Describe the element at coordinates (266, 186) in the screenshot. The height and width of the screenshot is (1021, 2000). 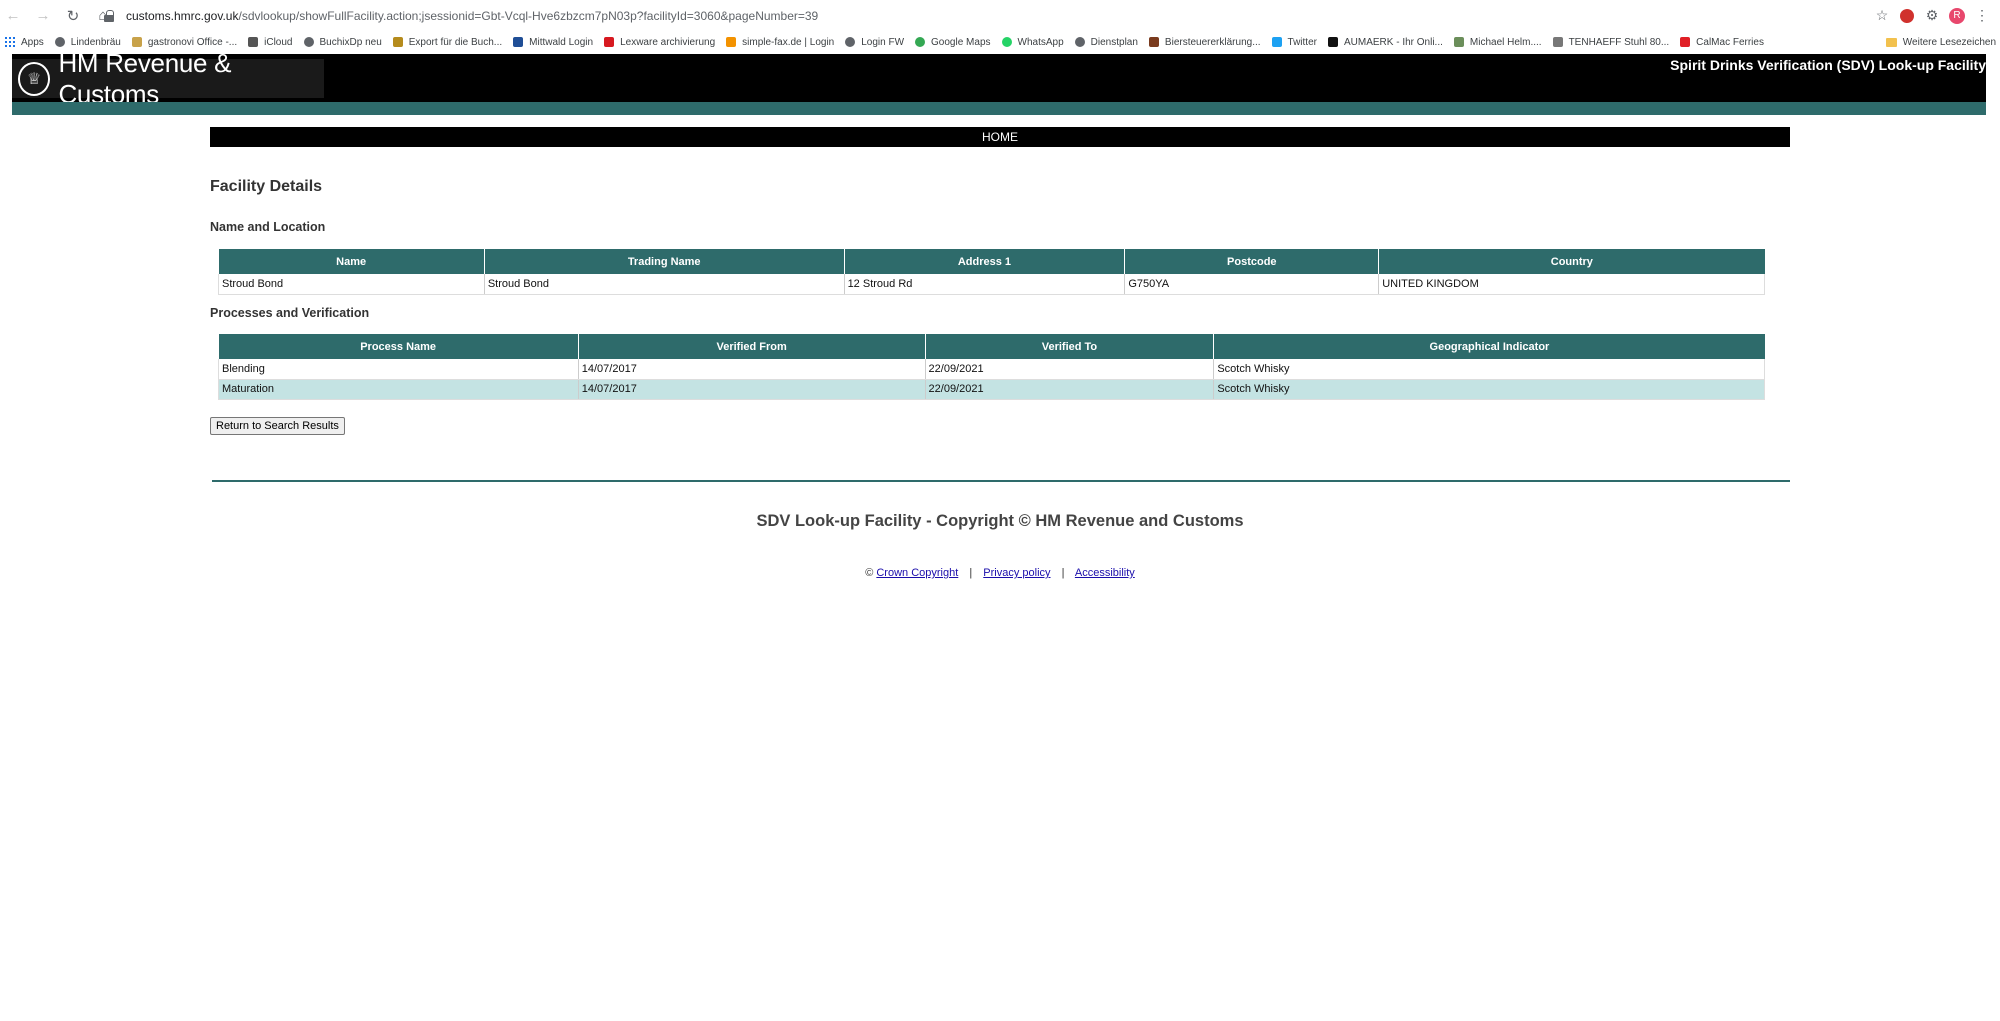
I see `page-title: Facility Details` at that location.